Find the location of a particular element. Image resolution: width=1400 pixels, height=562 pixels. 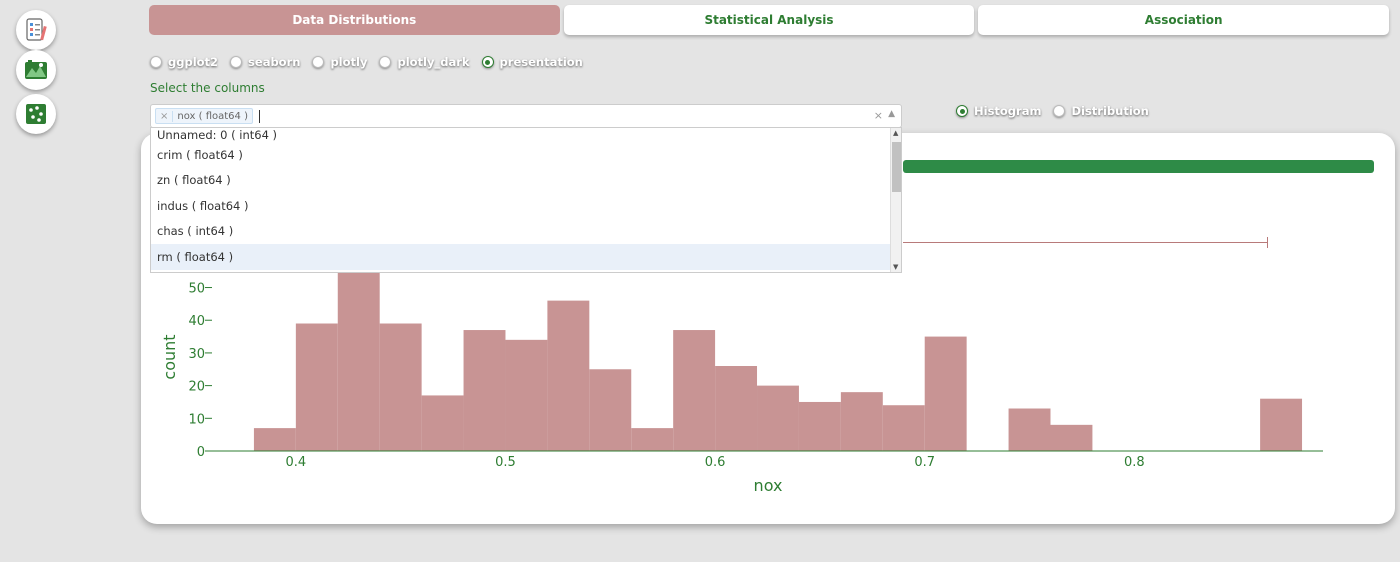

menu-option-highlighted: rm ( float64 ) is located at coordinates (526, 257).